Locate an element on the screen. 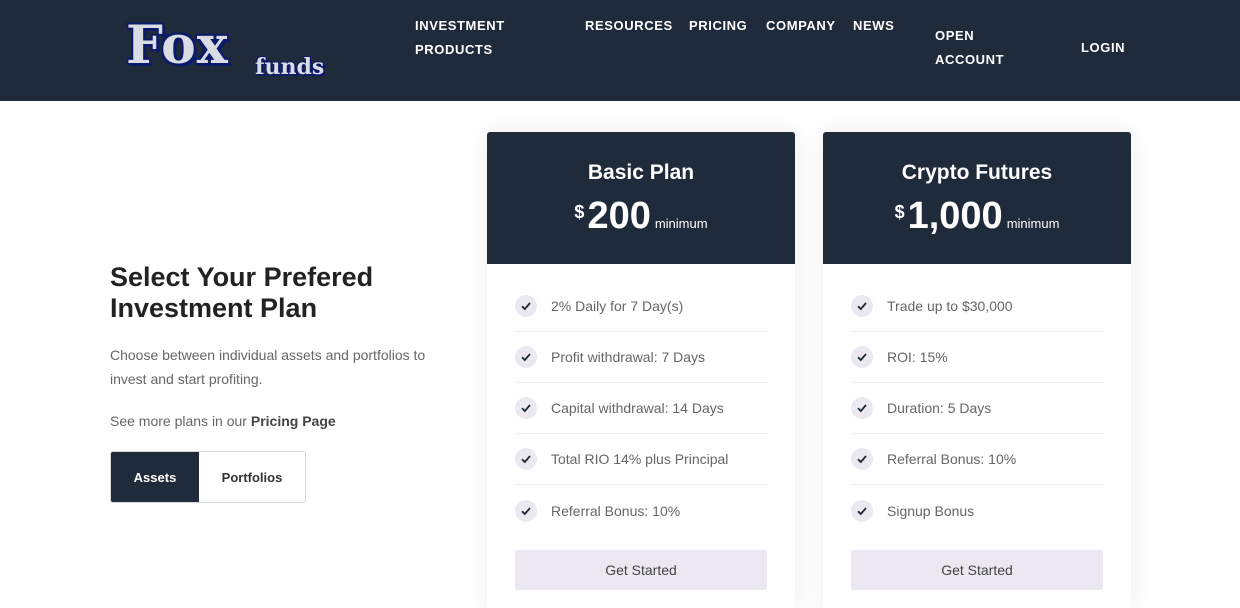 The height and width of the screenshot is (608, 1240). pricing-note-prefix: See more plans in our is located at coordinates (180, 421).